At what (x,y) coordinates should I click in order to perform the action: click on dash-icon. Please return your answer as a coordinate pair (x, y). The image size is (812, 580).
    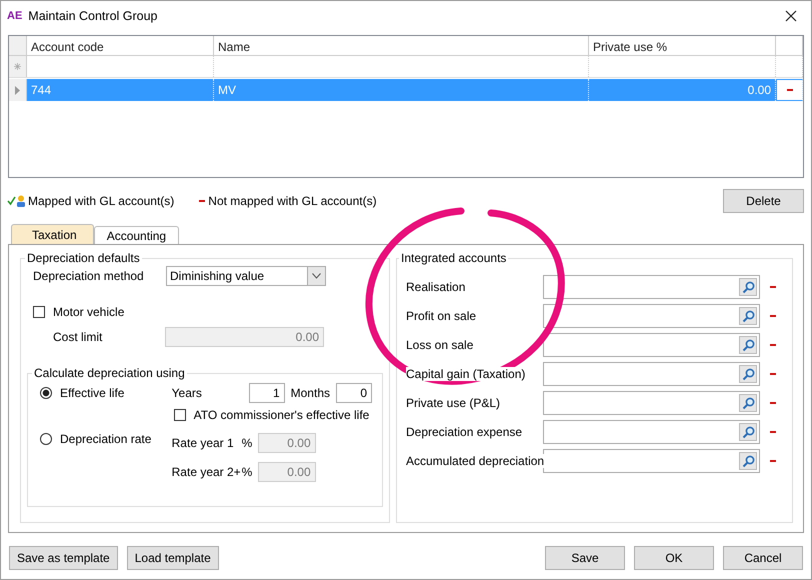
    Looking at the image, I should click on (202, 201).